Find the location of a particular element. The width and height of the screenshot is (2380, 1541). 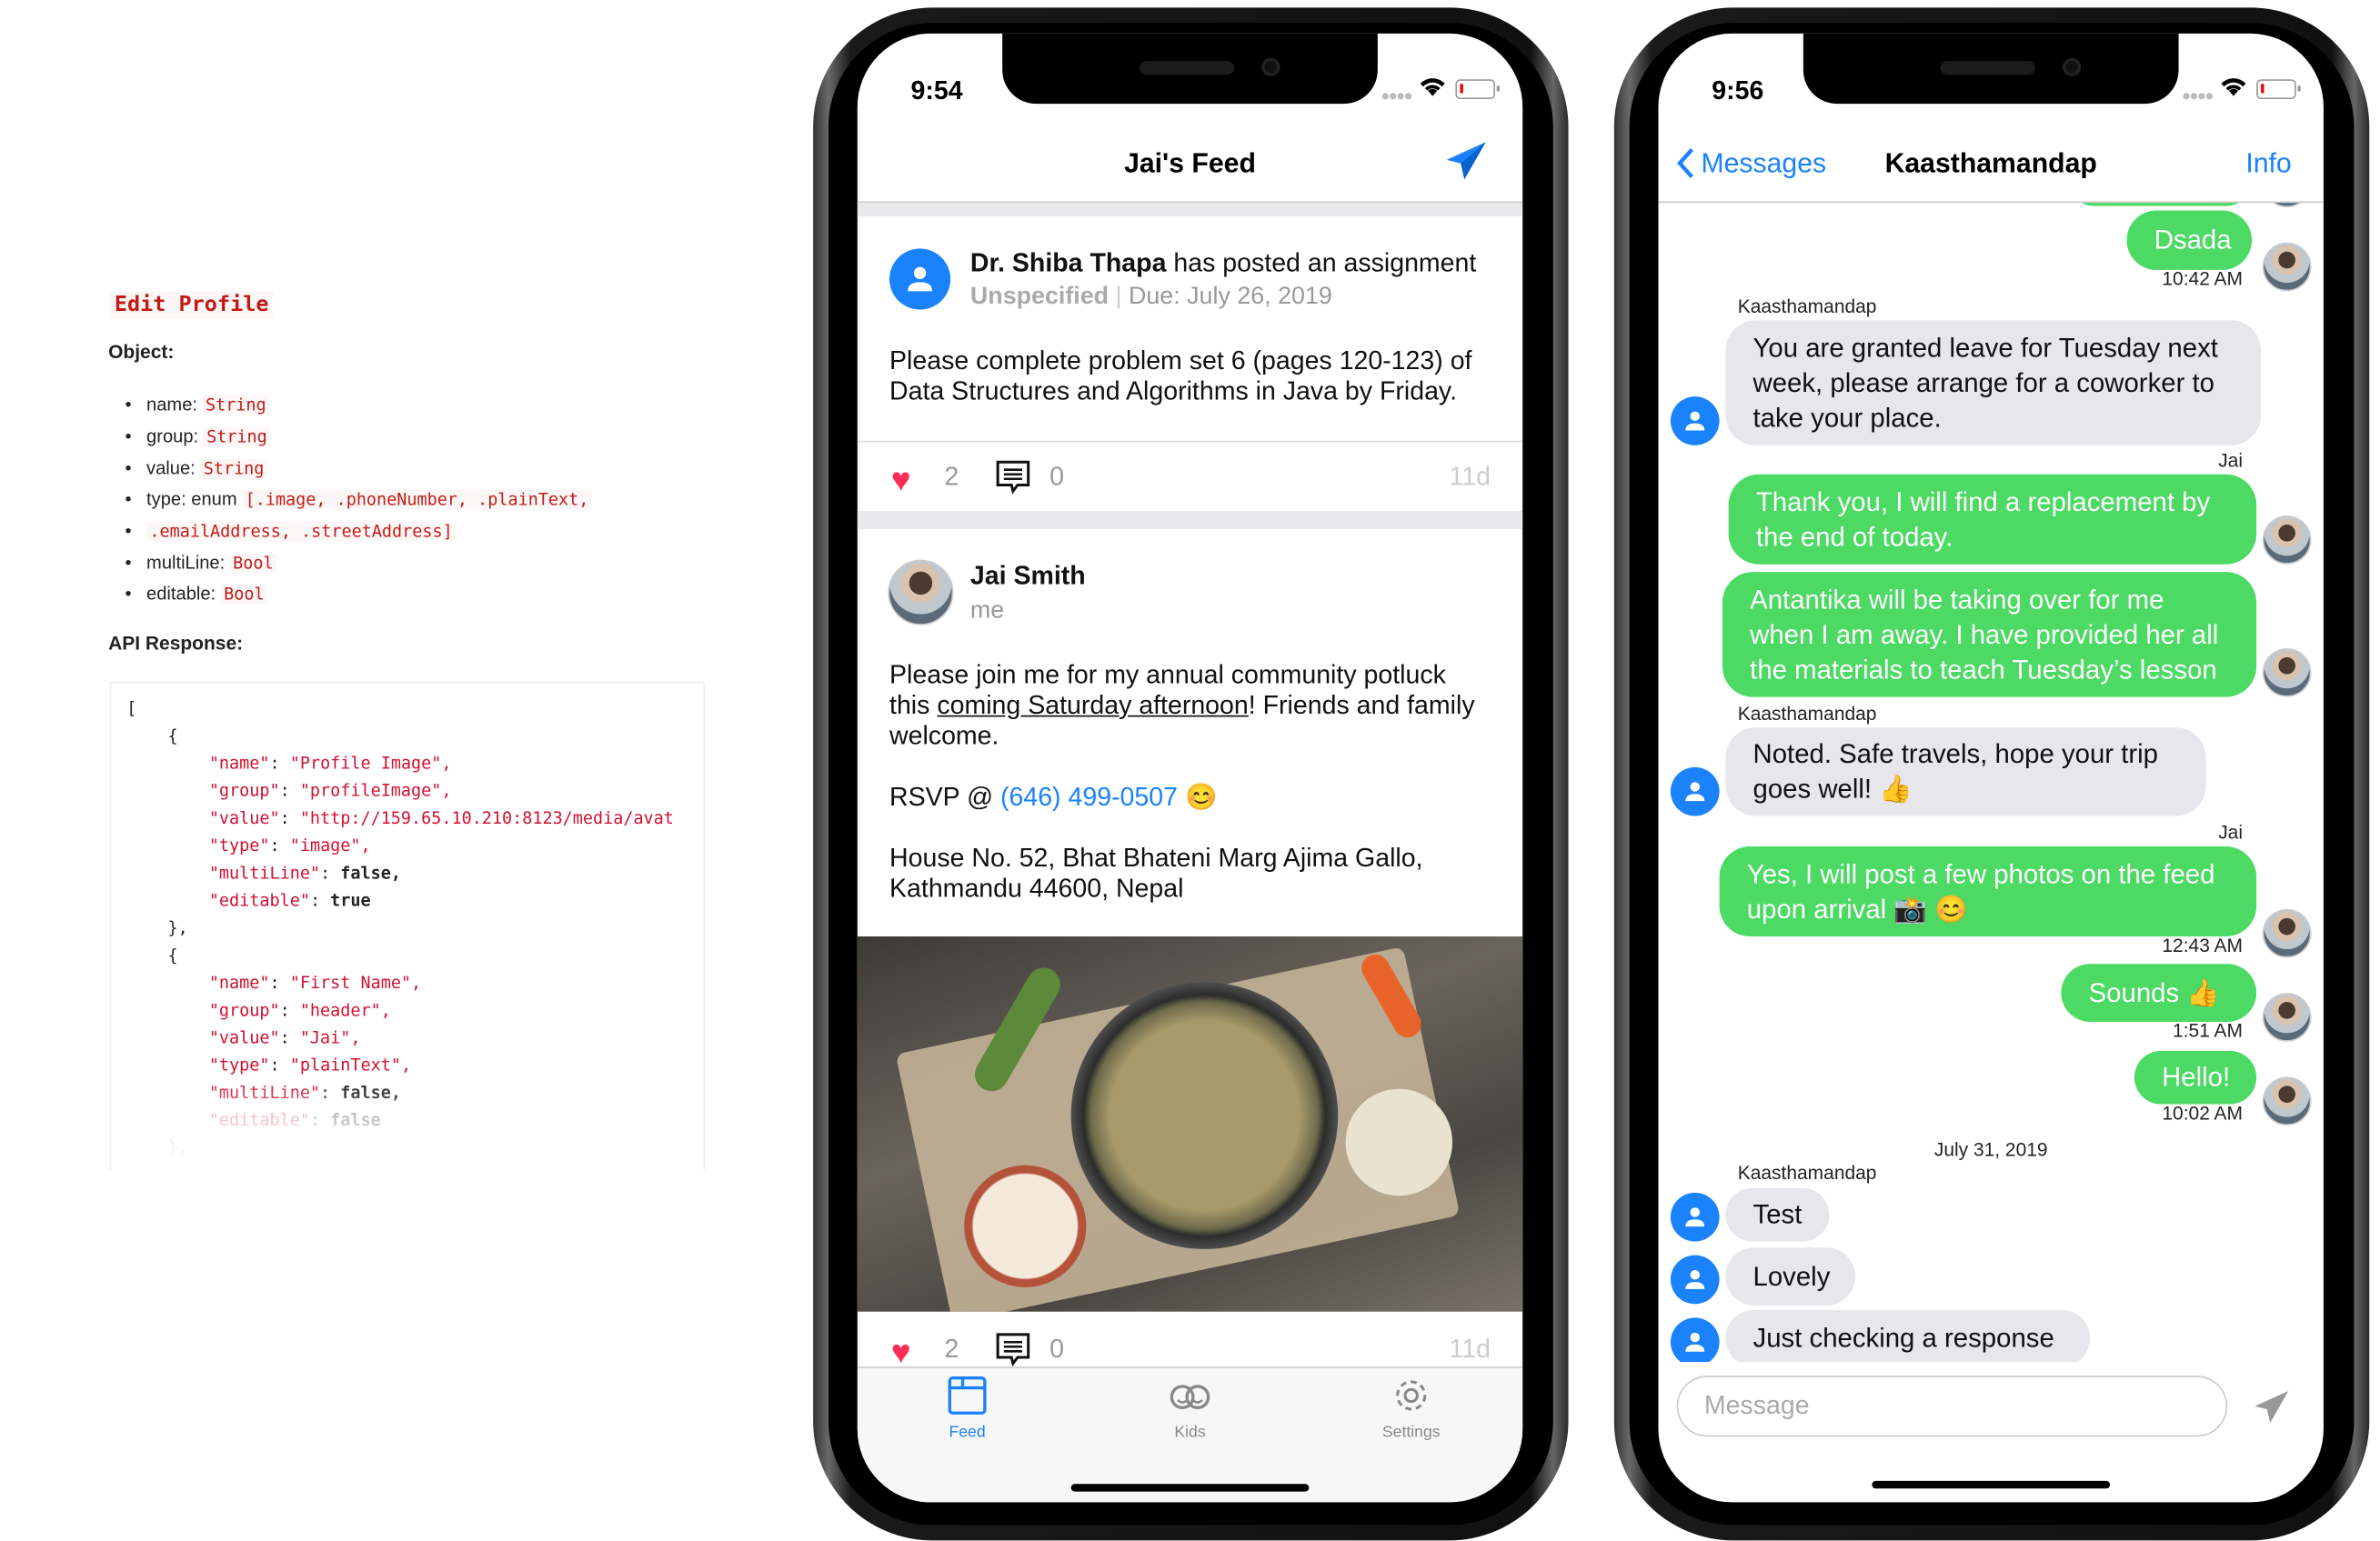

sender-name: Jai is located at coordinates (2231, 833).